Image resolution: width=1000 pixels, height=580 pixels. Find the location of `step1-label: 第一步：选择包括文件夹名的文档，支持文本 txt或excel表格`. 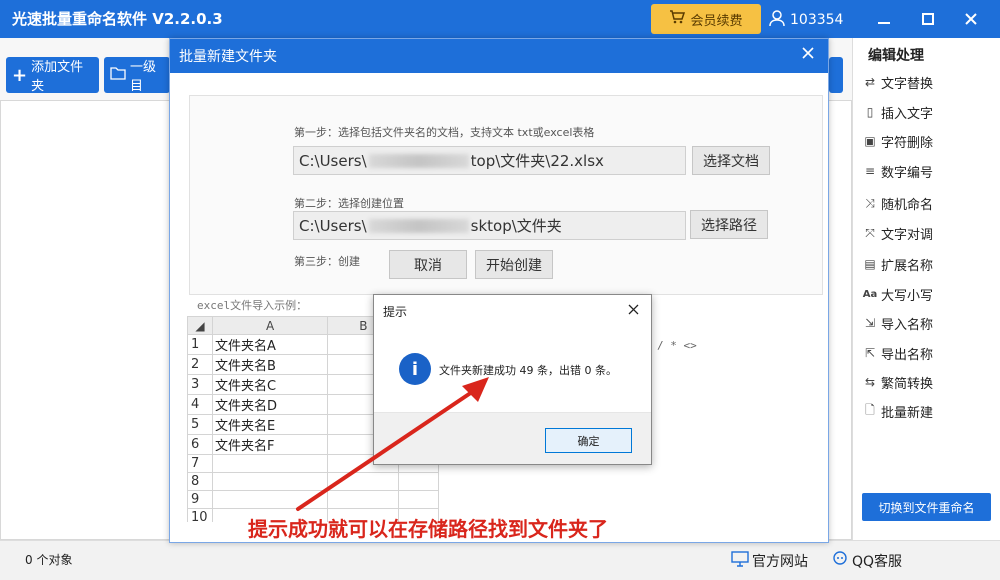

step1-label: 第一步：选择包括文件夹名的文档，支持文本 txt或excel表格 is located at coordinates (444, 132).